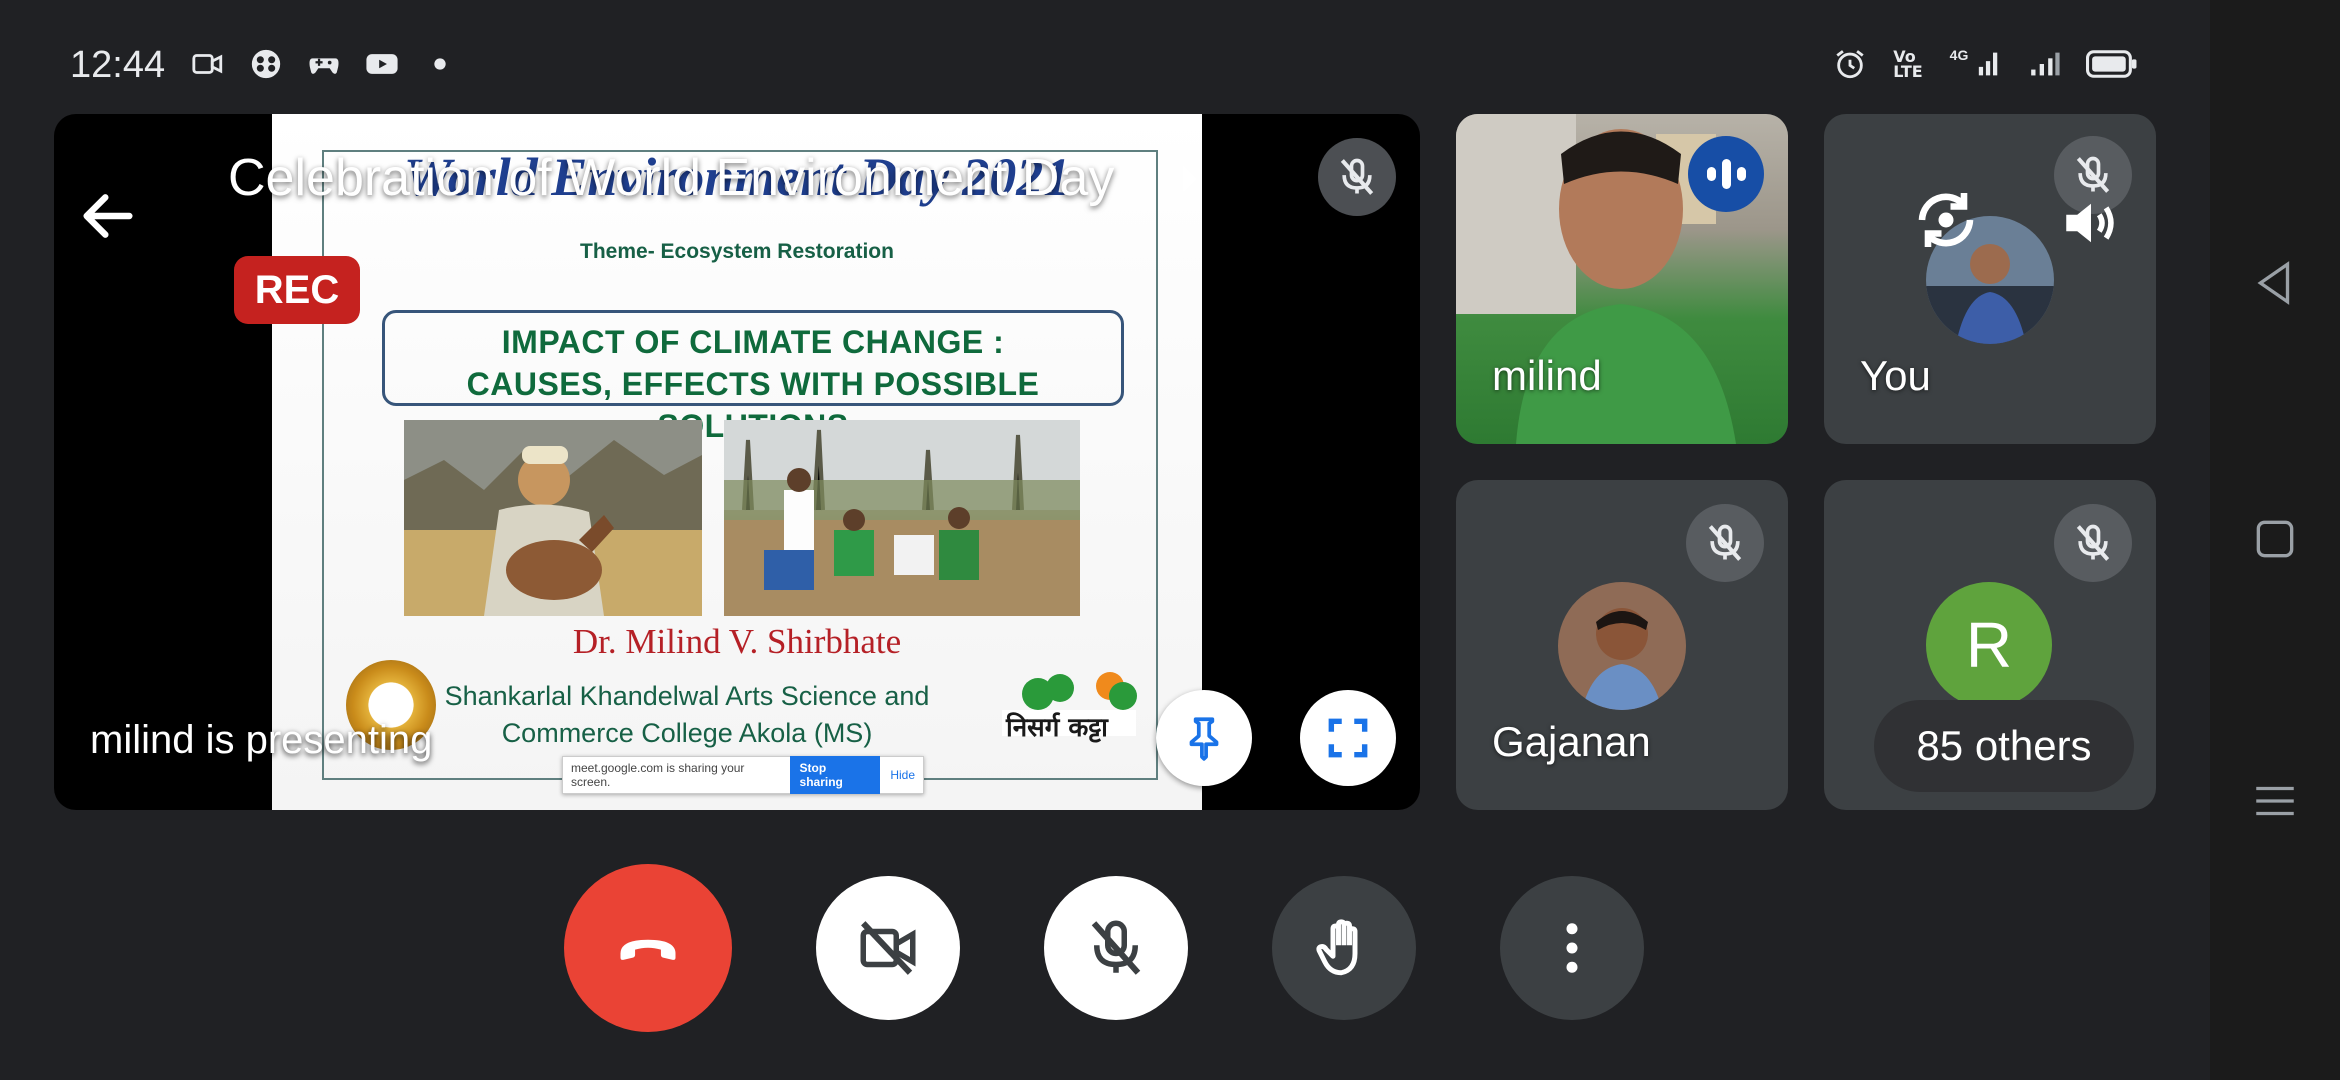 The width and height of the screenshot is (2340, 1080). I want to click on back-arrow-icon, so click(108, 216).